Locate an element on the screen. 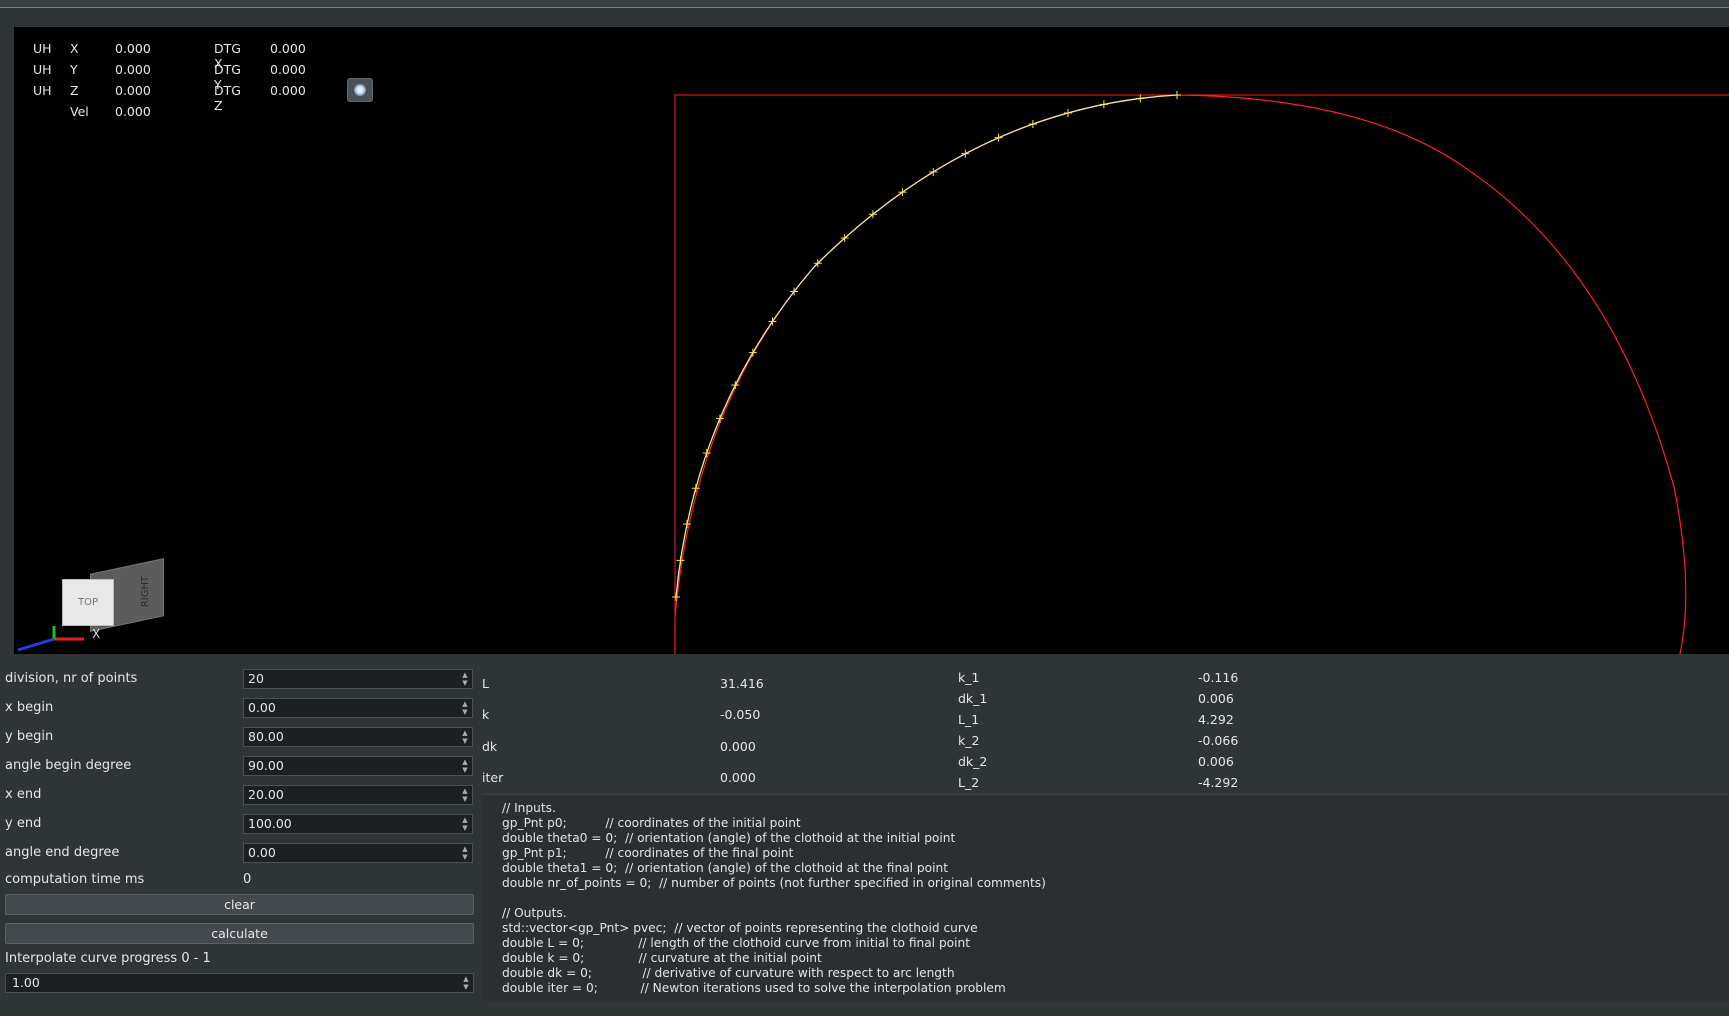 The width and height of the screenshot is (1729, 1016). angleend-spinbox: 0.00 ▲ ▼ is located at coordinates (358, 853).